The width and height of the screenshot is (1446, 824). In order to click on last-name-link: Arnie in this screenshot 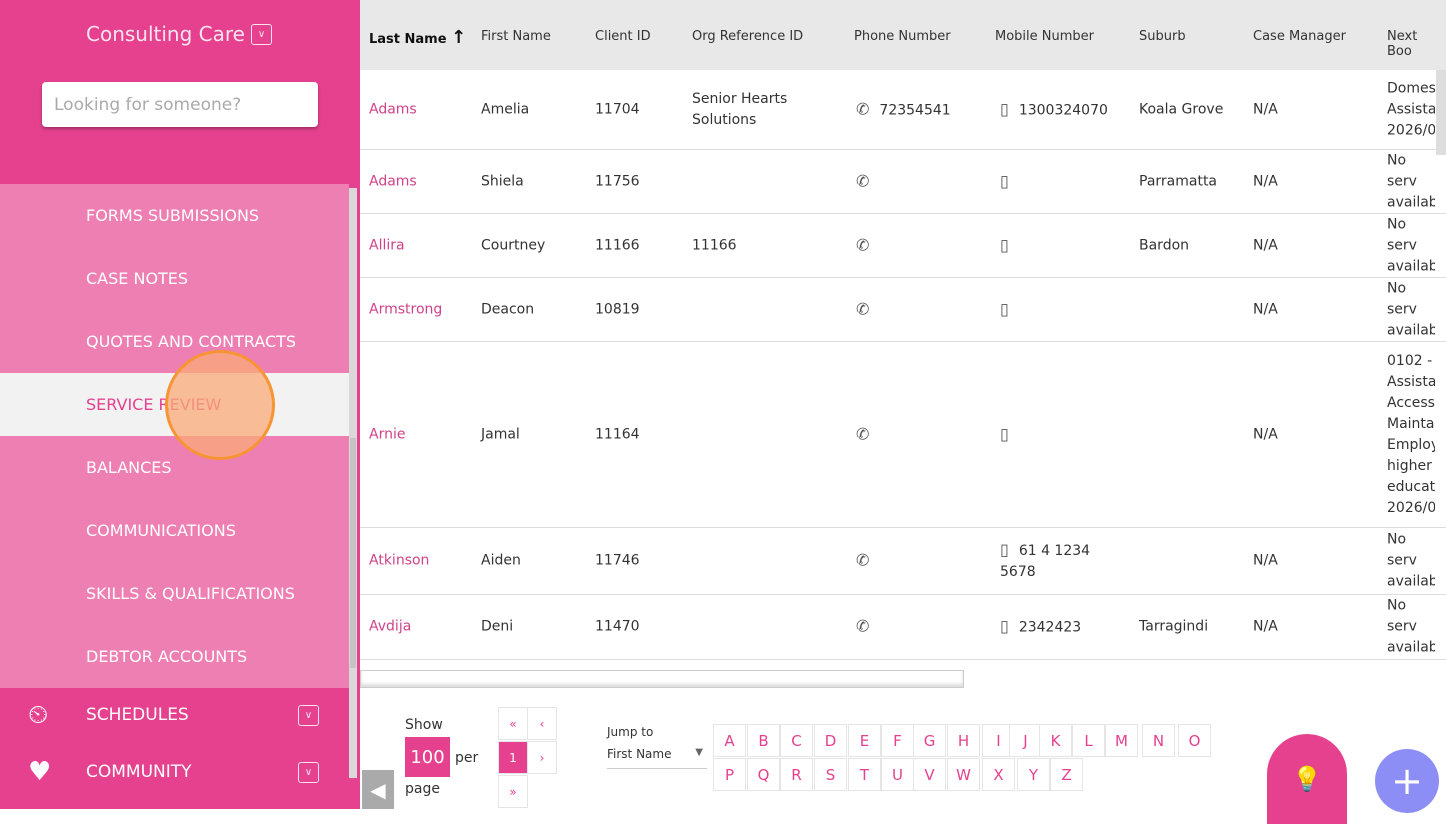, I will do `click(387, 434)`.